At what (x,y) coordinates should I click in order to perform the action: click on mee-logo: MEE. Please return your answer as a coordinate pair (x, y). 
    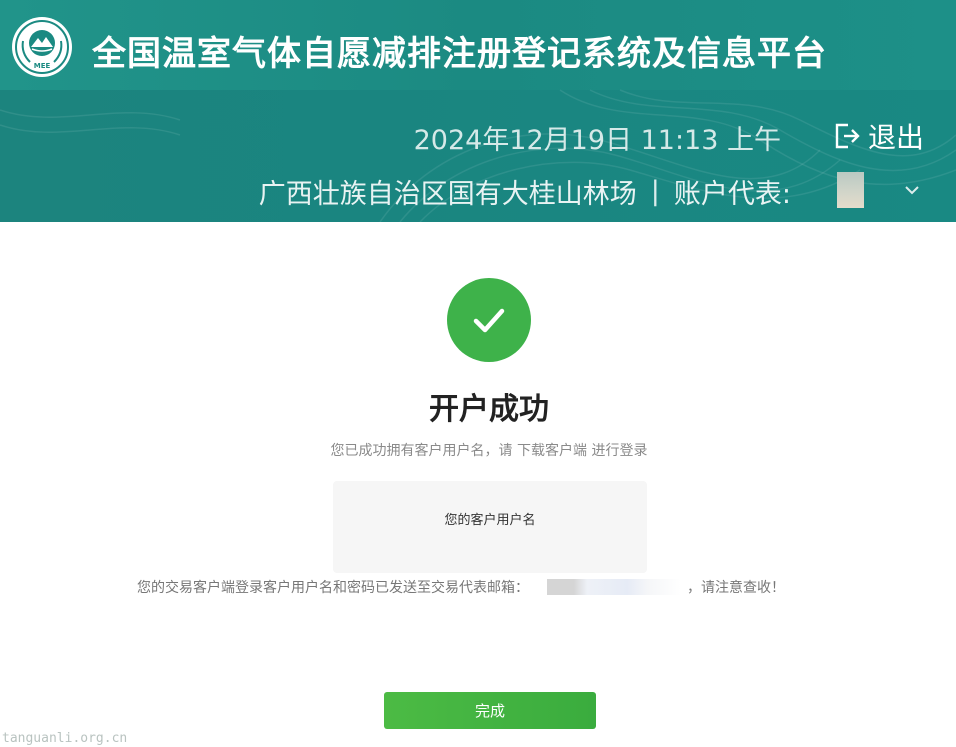
    Looking at the image, I should click on (42, 47).